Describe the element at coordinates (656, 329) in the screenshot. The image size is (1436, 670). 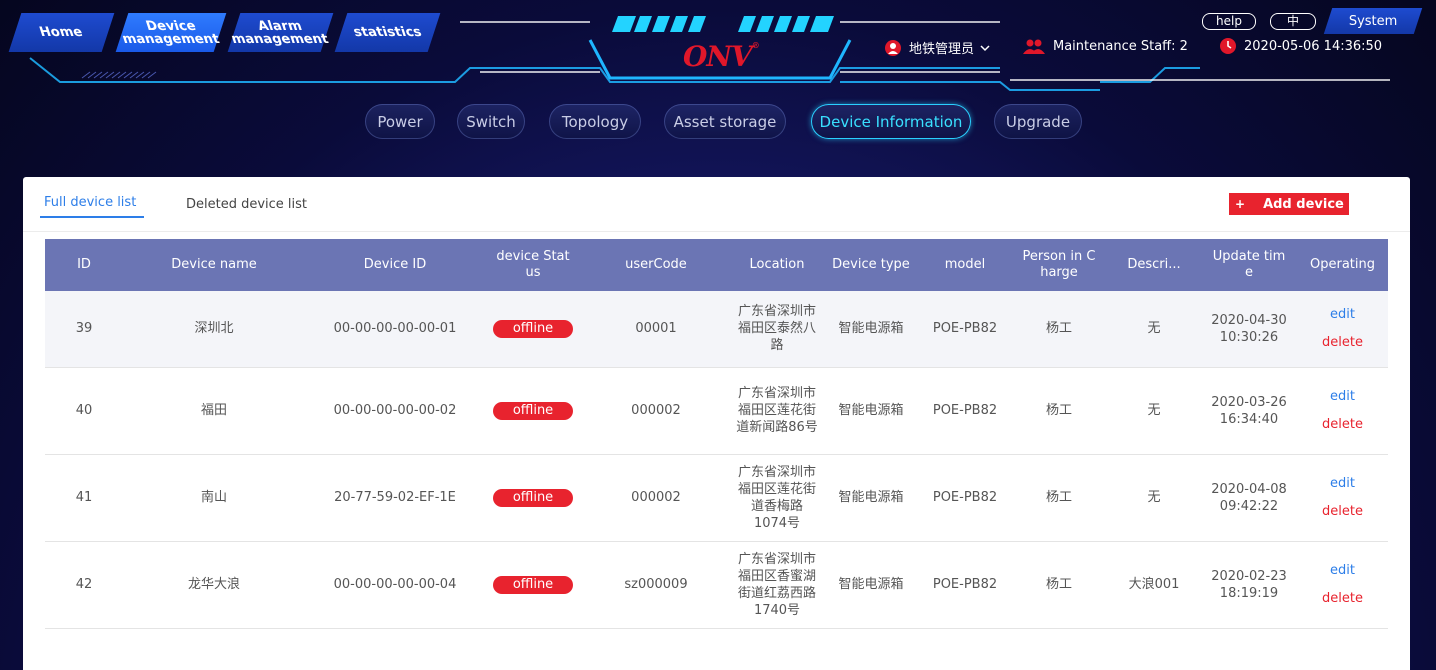
I see `cell-user-code: 00001` at that location.